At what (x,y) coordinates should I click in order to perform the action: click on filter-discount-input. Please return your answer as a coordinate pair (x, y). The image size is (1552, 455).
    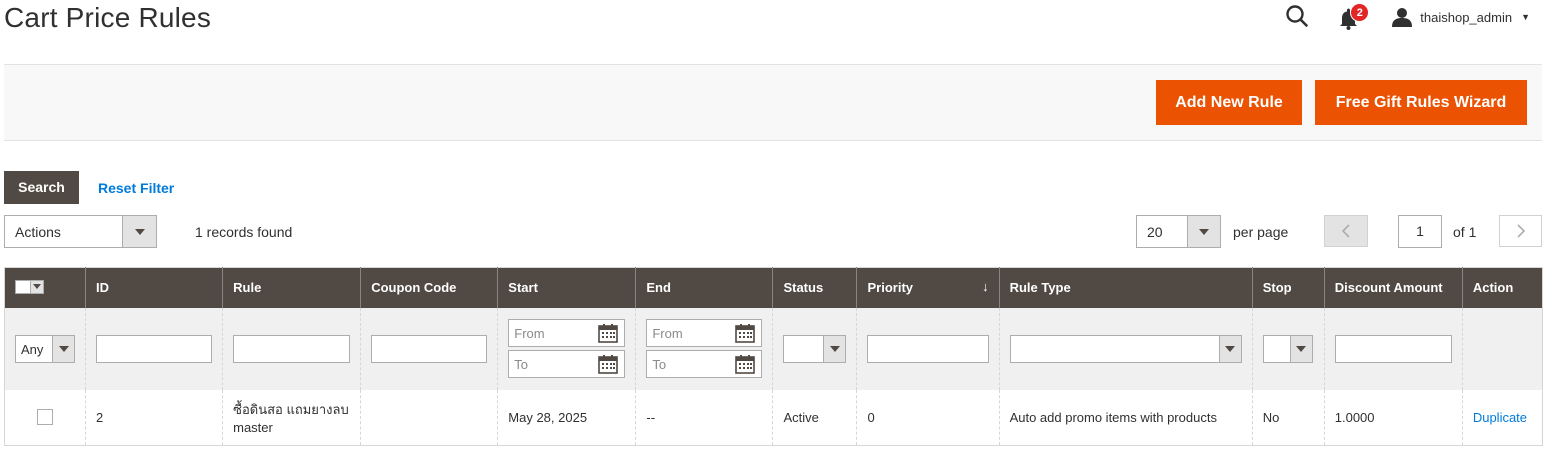
    Looking at the image, I should click on (1393, 348).